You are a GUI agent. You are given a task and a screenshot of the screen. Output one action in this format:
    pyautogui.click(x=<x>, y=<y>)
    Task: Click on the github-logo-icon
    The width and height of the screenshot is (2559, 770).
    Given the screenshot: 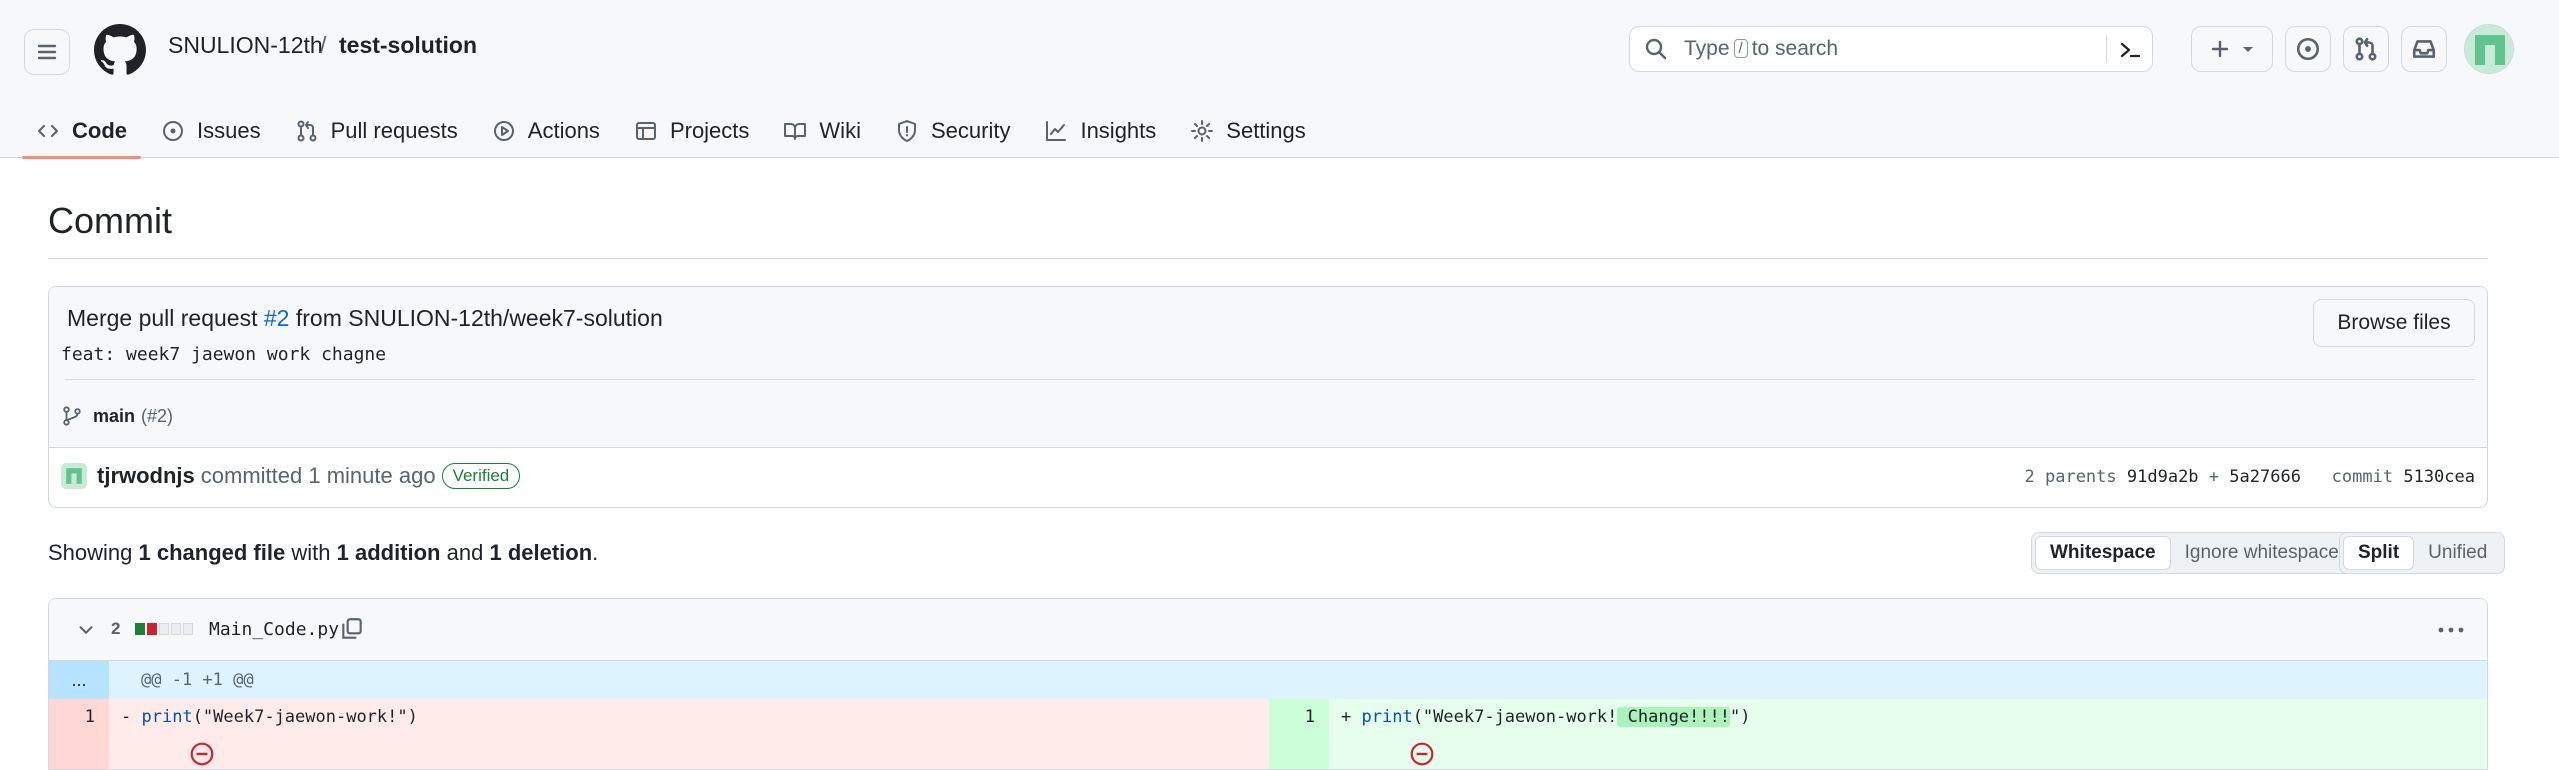 What is the action you would take?
    pyautogui.click(x=120, y=50)
    